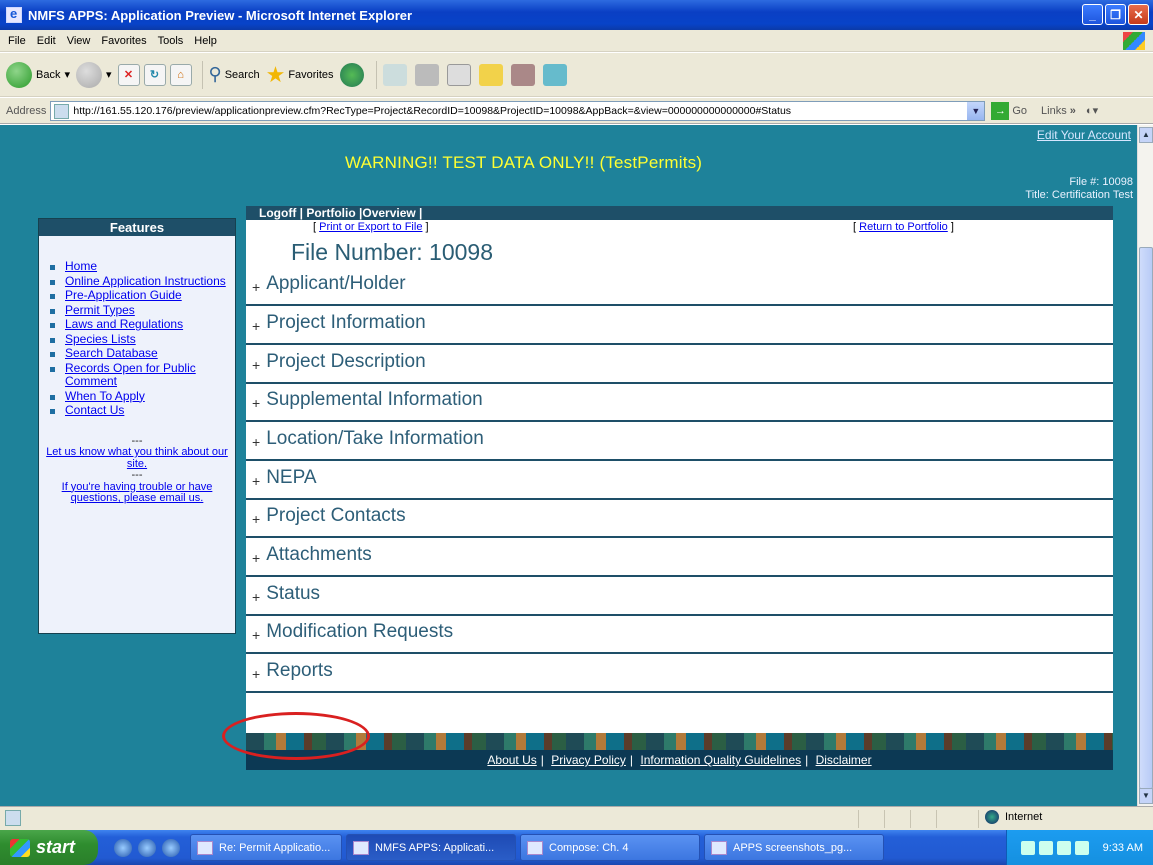  What do you see at coordinates (171, 41) in the screenshot?
I see `menu-tools: Tools` at bounding box center [171, 41].